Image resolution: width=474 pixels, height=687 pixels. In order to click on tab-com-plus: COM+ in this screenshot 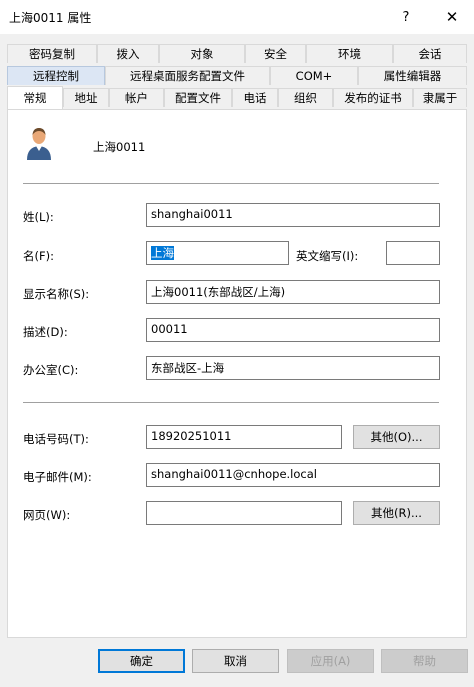, I will do `click(314, 75)`.